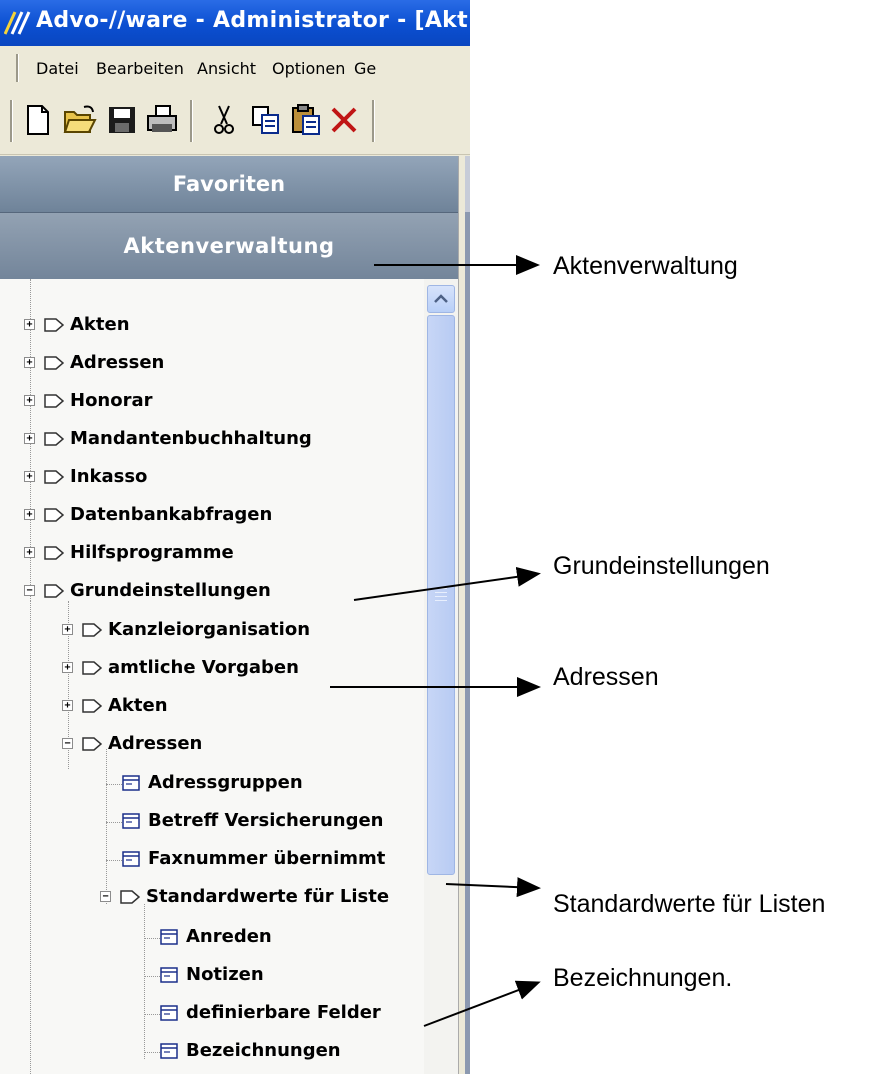  What do you see at coordinates (306, 120) in the screenshot?
I see `paste-icon` at bounding box center [306, 120].